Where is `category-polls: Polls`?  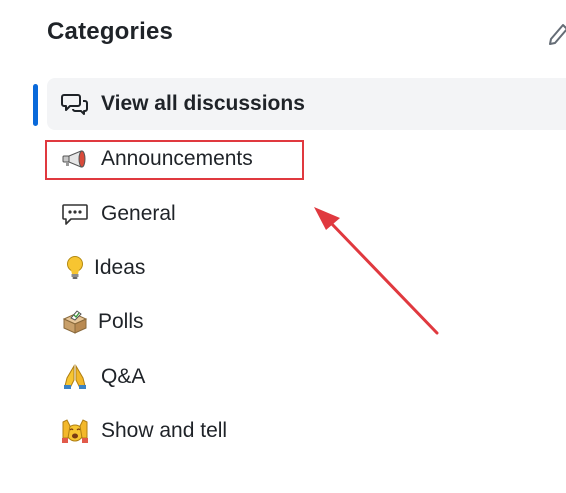 category-polls: Polls is located at coordinates (306, 322).